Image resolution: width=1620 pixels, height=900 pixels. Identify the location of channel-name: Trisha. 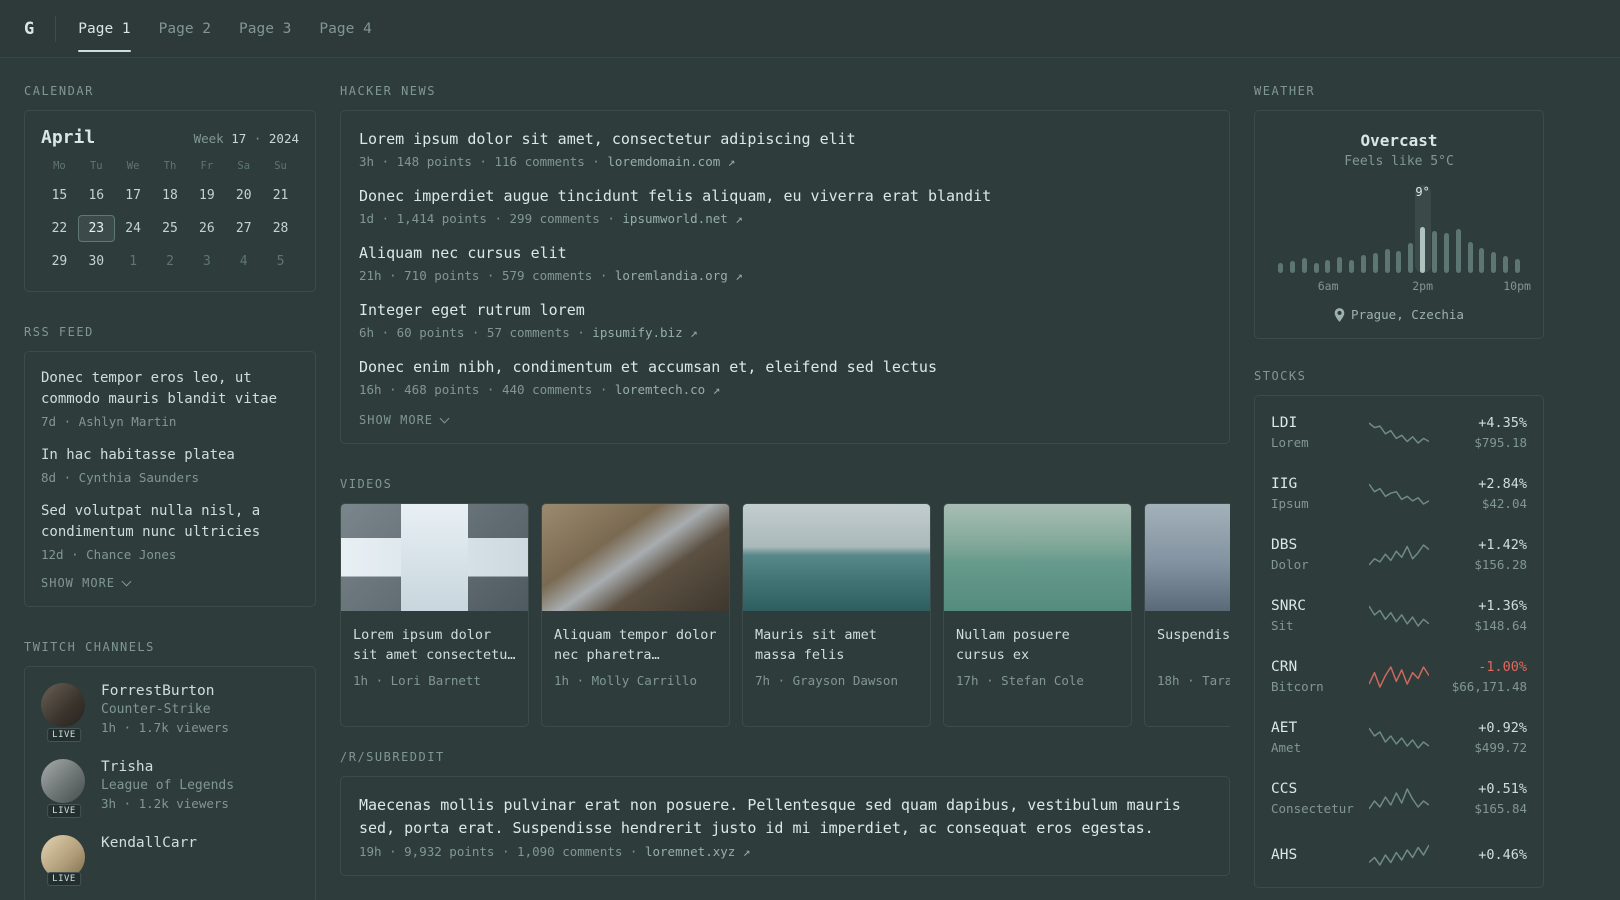
(167, 767).